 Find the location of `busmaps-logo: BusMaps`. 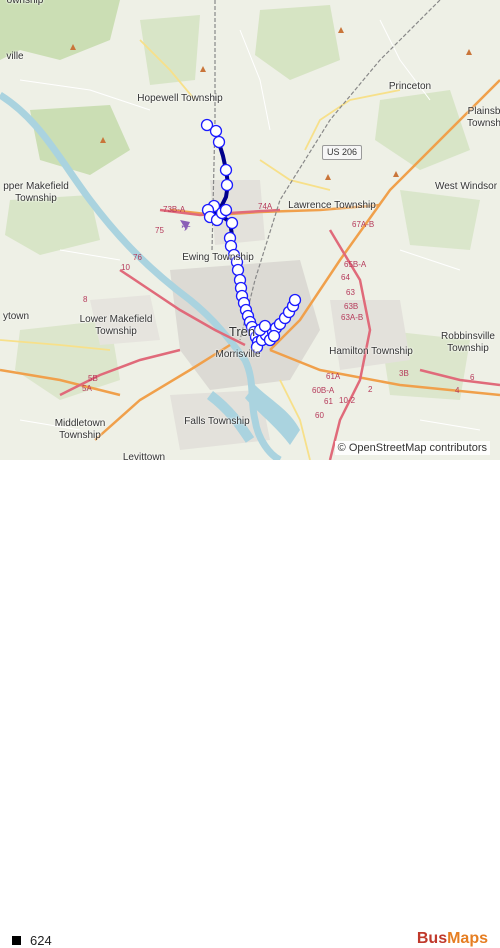

busmaps-logo: BusMaps is located at coordinates (452, 939).